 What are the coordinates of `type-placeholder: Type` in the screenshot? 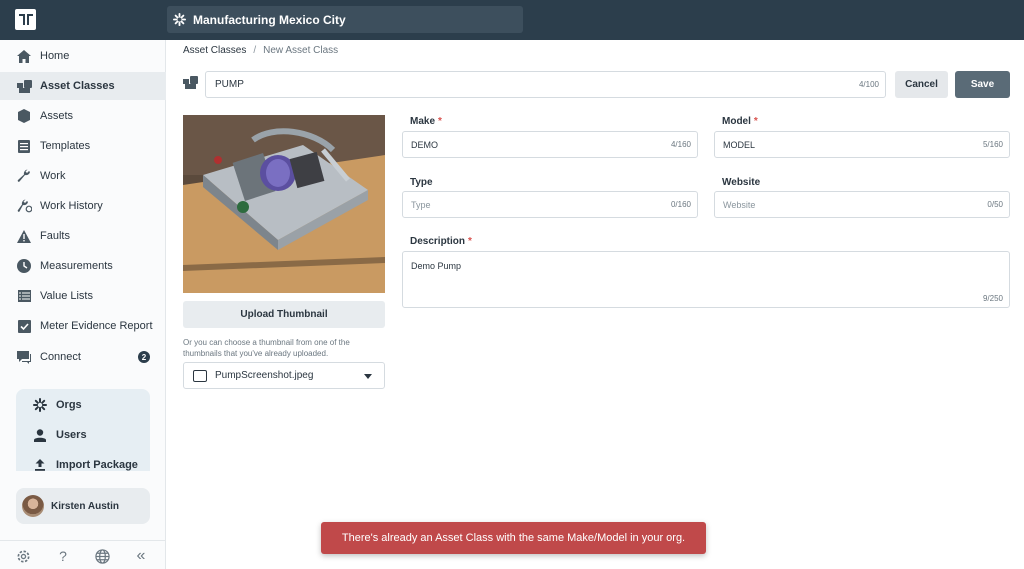 It's located at (421, 204).